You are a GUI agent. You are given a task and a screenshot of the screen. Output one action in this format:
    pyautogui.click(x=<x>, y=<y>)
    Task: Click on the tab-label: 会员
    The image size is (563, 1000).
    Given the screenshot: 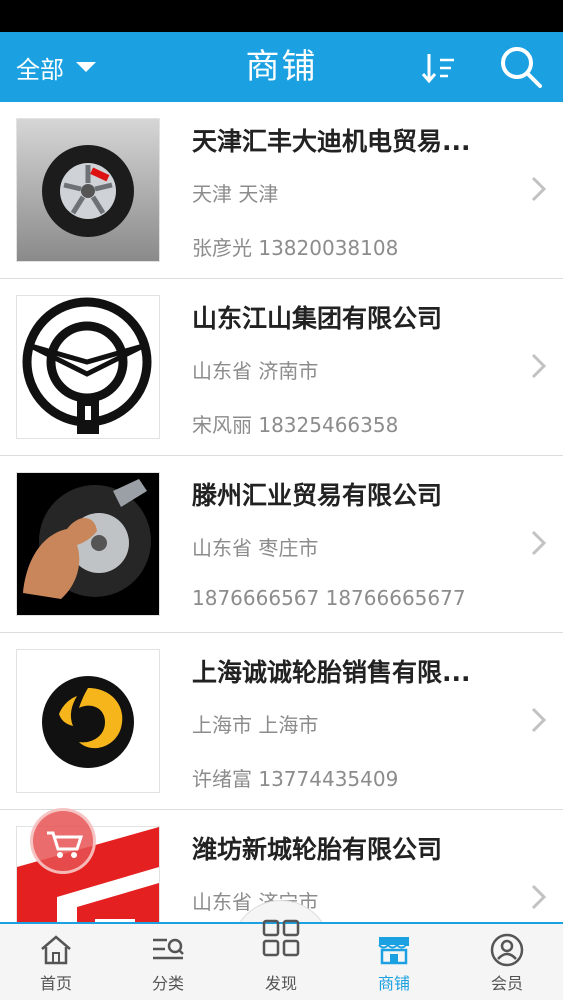 What is the action you would take?
    pyautogui.click(x=506, y=983)
    